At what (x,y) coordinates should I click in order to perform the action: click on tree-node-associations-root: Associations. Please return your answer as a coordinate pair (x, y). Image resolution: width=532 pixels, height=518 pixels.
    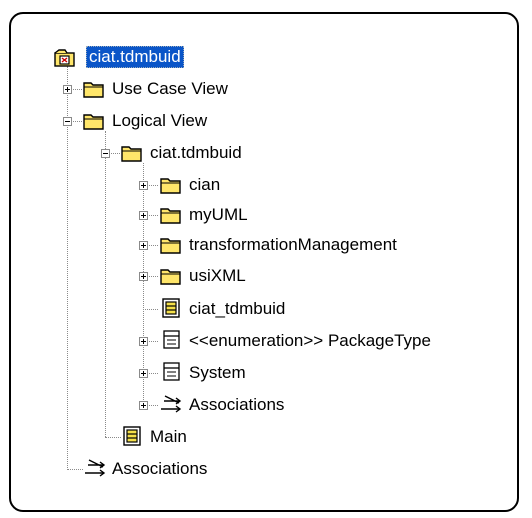
    Looking at the image, I should click on (159, 469).